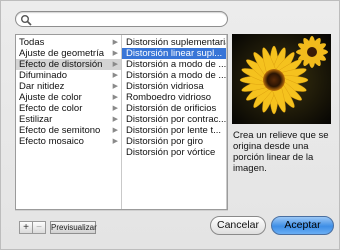  What do you see at coordinates (121, 210) in the screenshot?
I see `divider` at bounding box center [121, 210].